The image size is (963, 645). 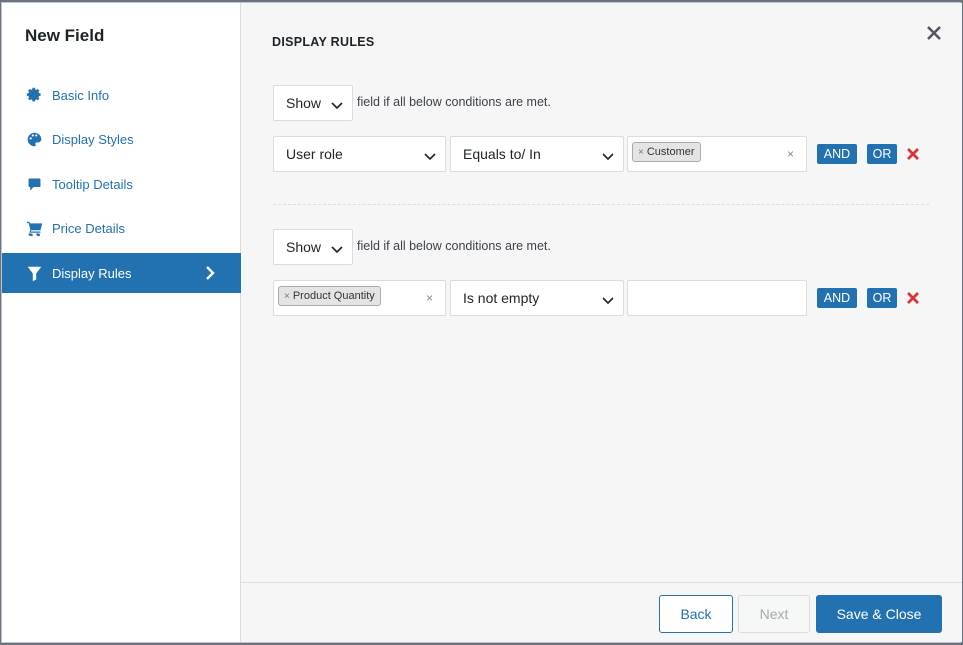 What do you see at coordinates (81, 95) in the screenshot?
I see `sidebar-item-label: Basic Info` at bounding box center [81, 95].